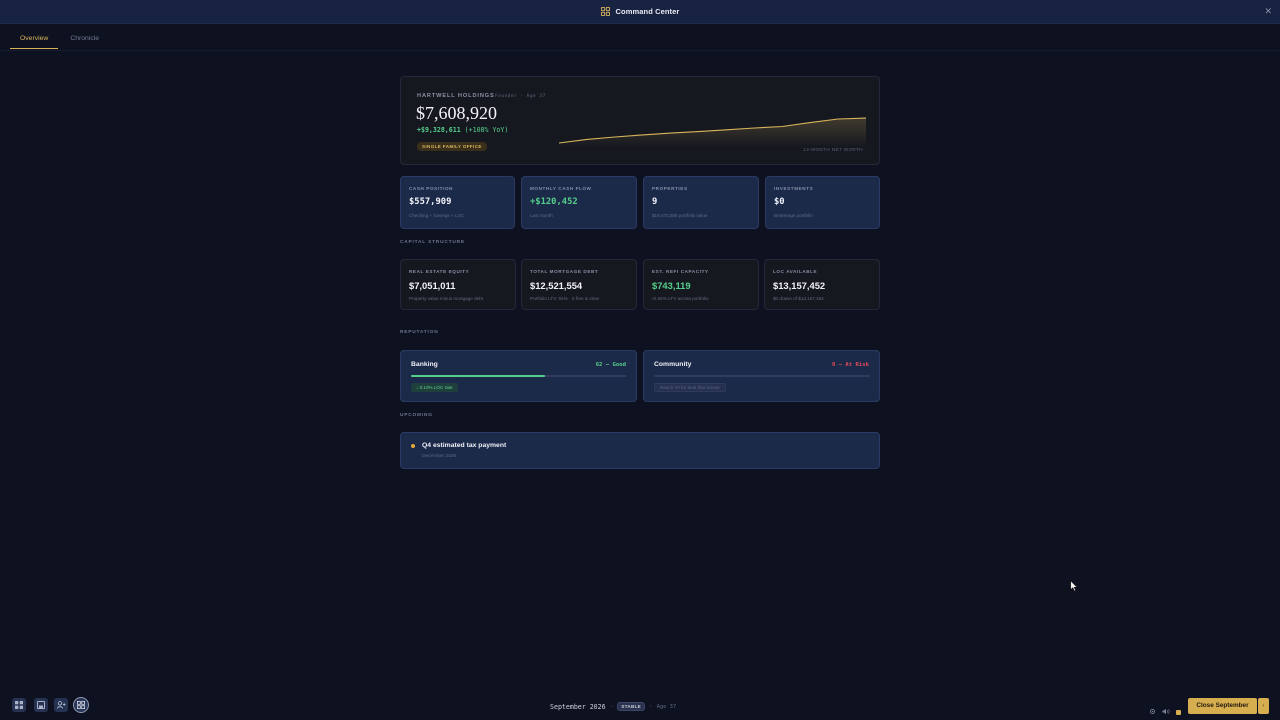  I want to click on current-month: September 2026, so click(578, 706).